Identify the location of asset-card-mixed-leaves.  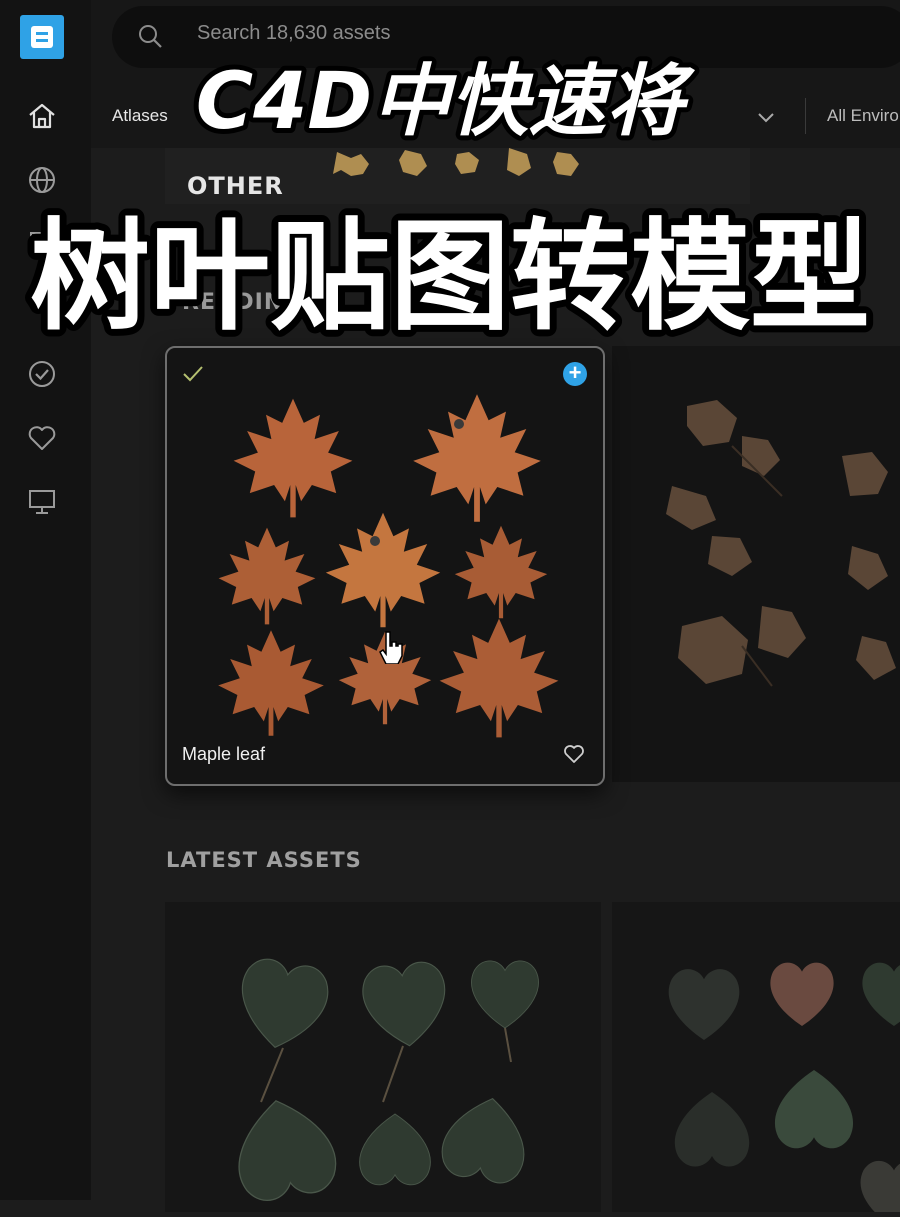
(756, 1059).